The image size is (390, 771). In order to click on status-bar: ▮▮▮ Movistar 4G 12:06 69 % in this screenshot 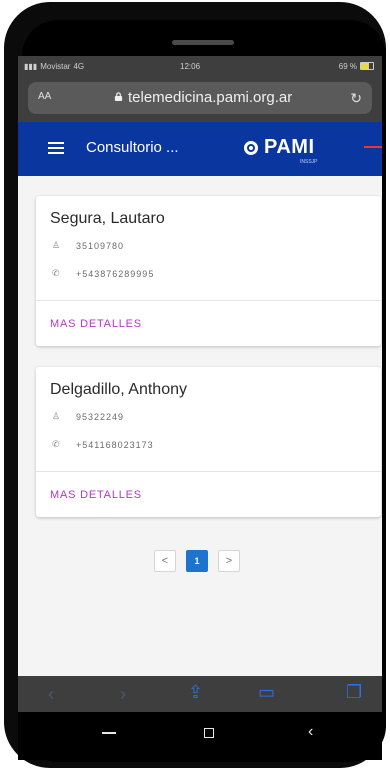, I will do `click(200, 66)`.